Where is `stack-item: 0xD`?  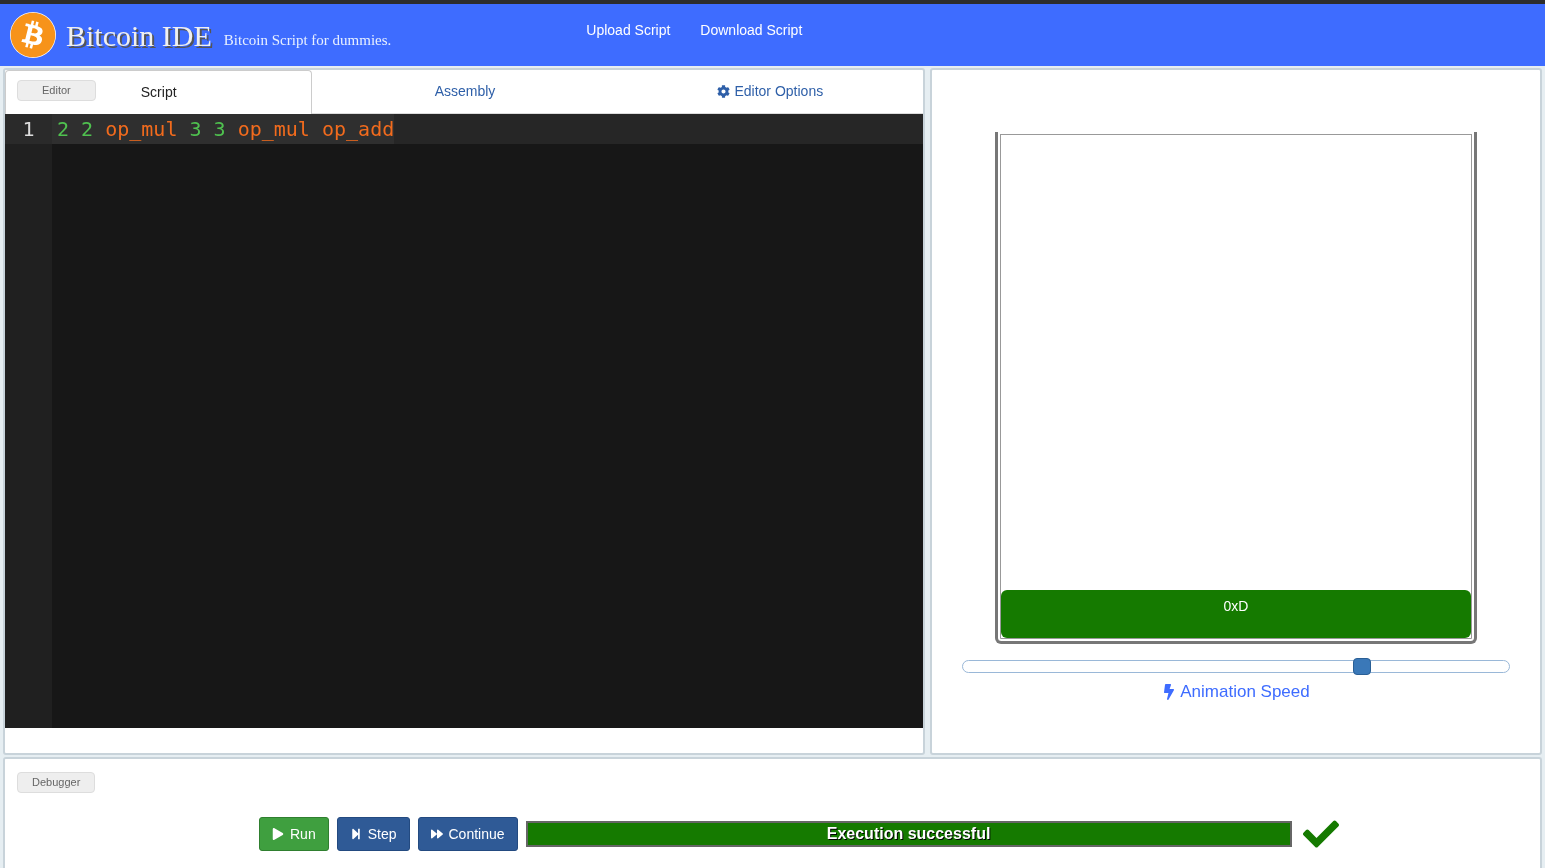
stack-item: 0xD is located at coordinates (1236, 614).